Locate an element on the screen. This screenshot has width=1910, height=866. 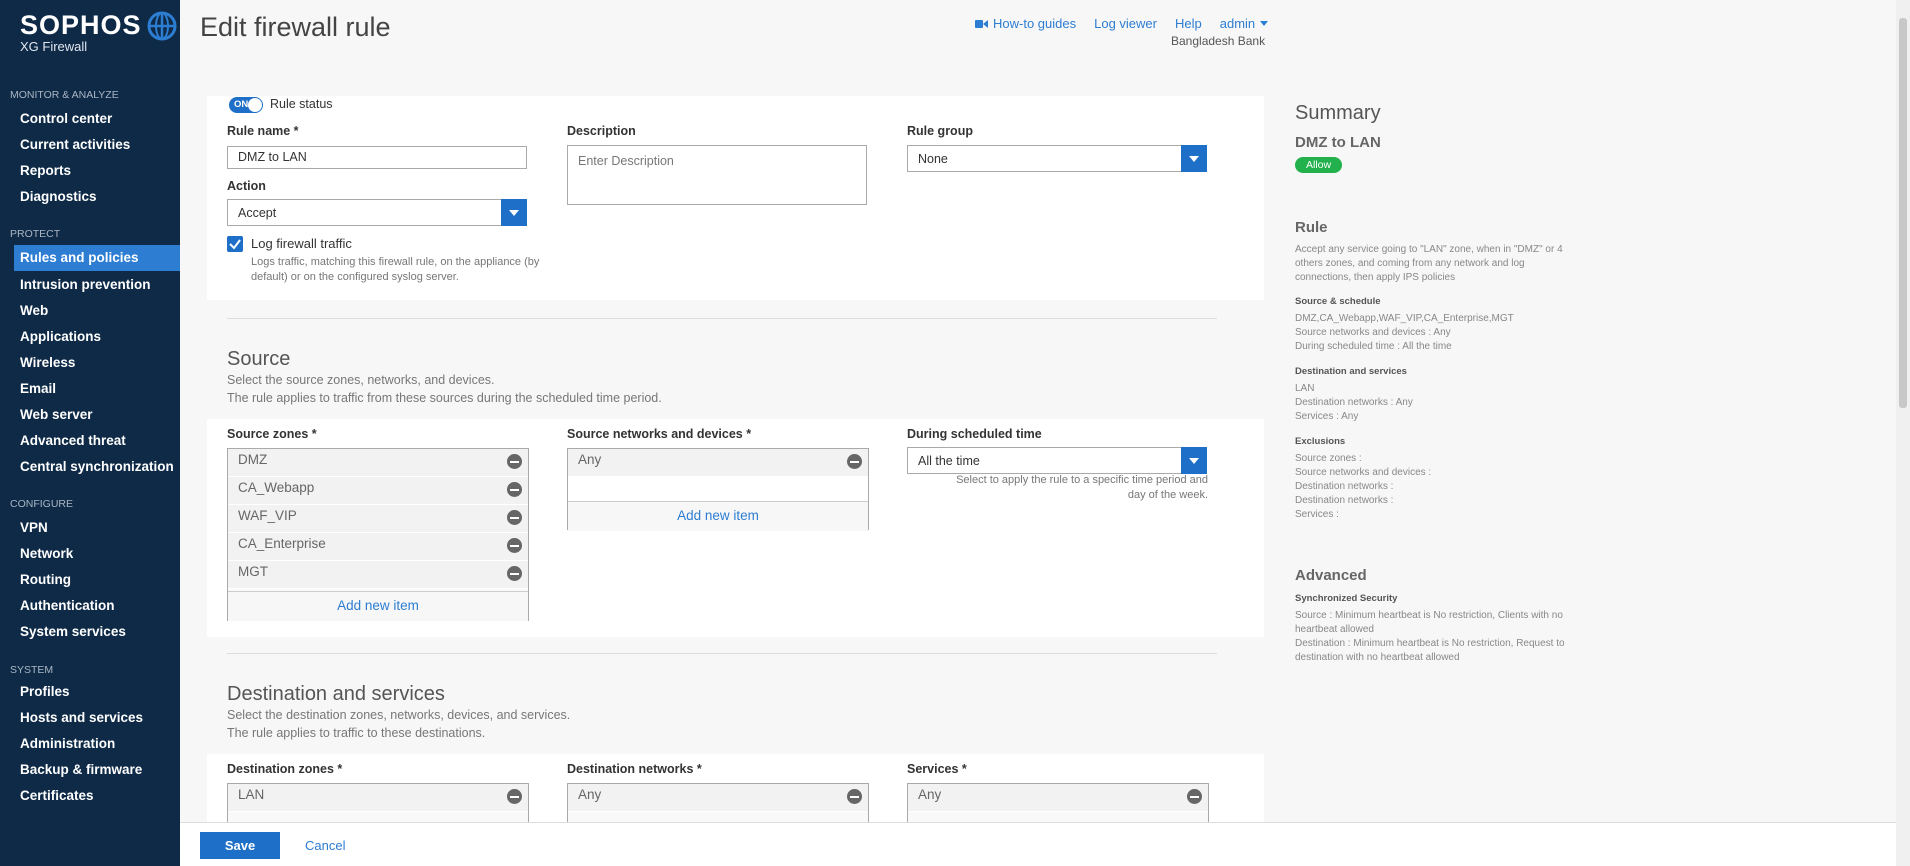
save-button: Save is located at coordinates (240, 845).